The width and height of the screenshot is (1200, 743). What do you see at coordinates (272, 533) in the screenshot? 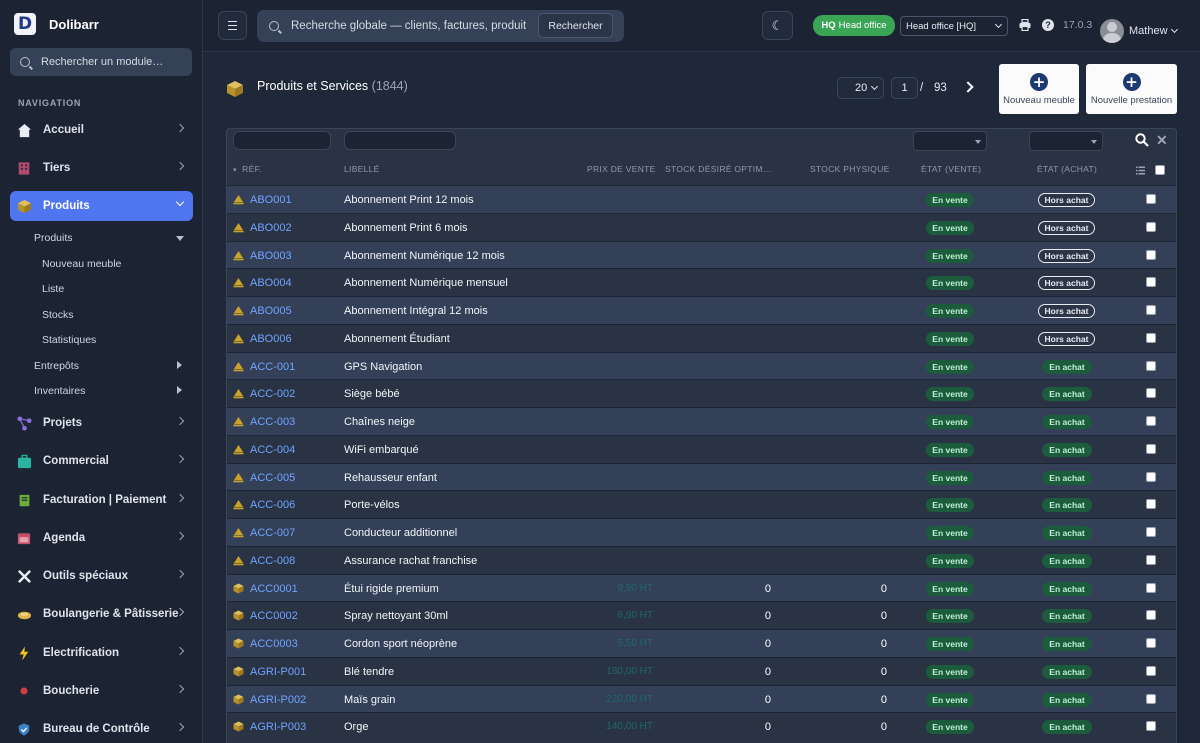
I see `product-ref-link: ACC-007` at bounding box center [272, 533].